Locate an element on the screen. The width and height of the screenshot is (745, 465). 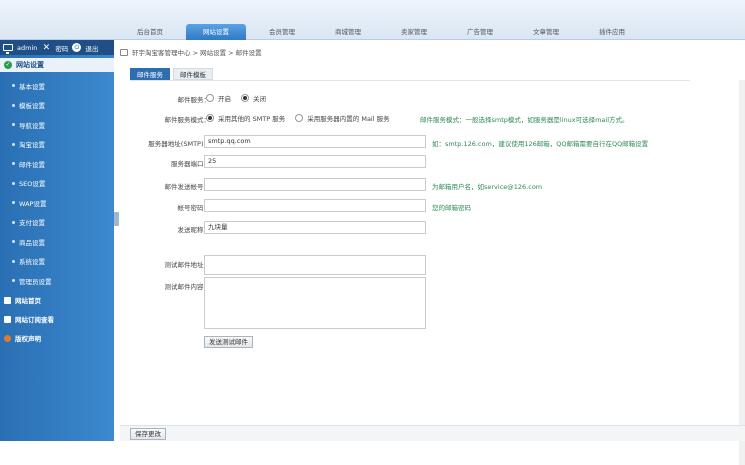
account-input is located at coordinates (315, 184).